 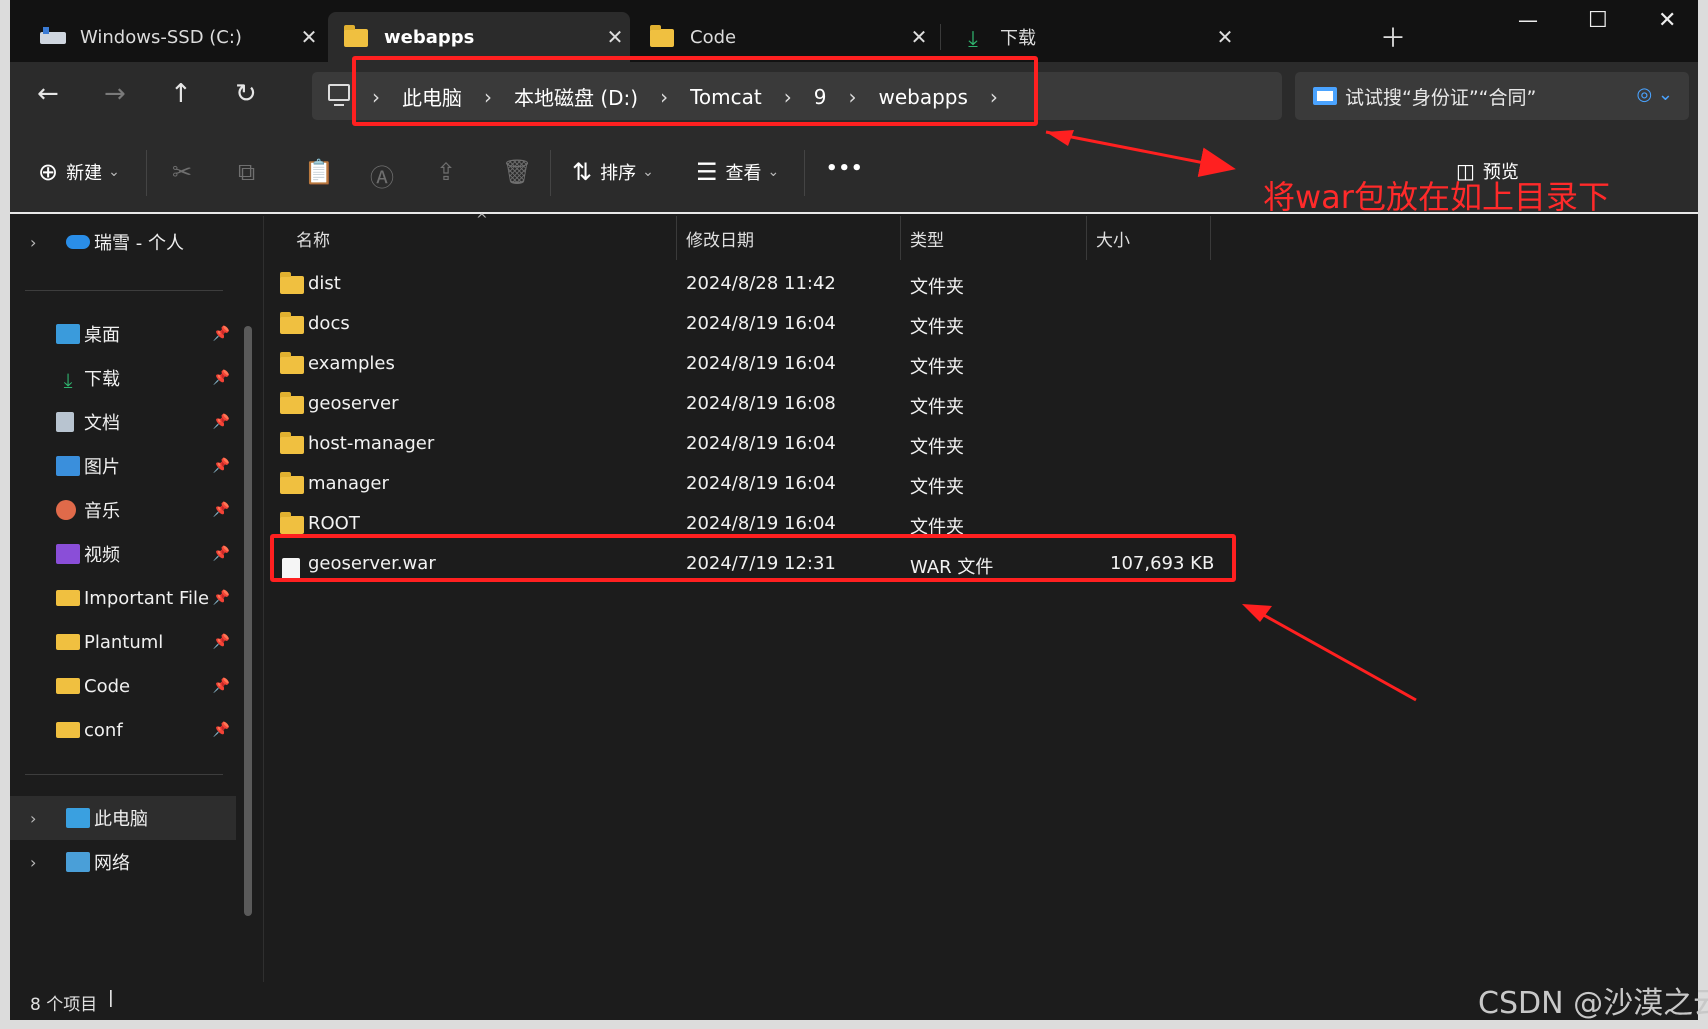 What do you see at coordinates (123, 378) in the screenshot?
I see `sidebar-item-downloads: ⤓ 下载 📌` at bounding box center [123, 378].